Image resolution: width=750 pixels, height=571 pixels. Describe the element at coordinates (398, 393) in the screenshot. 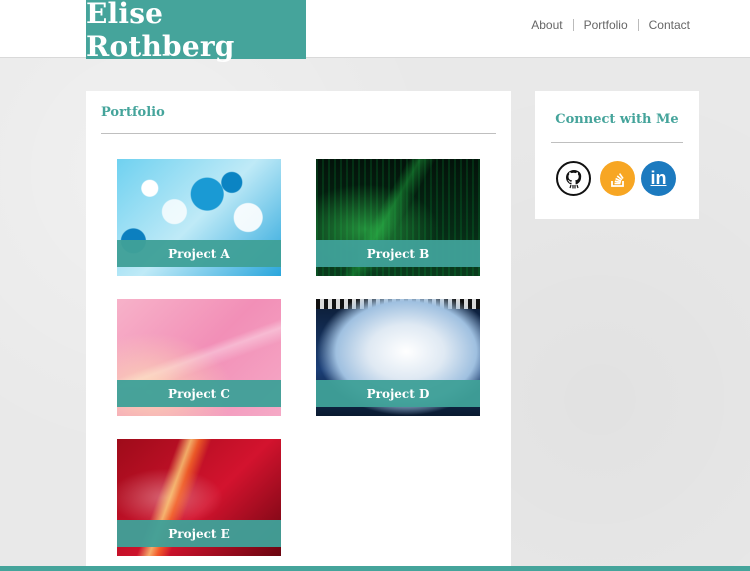

I see `project-label: Project D` at that location.